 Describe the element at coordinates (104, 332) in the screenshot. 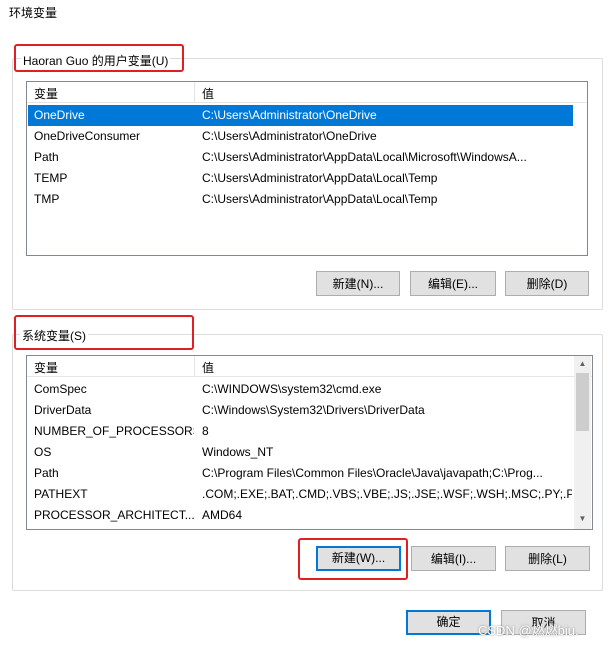

I see `highlight-box-system` at that location.